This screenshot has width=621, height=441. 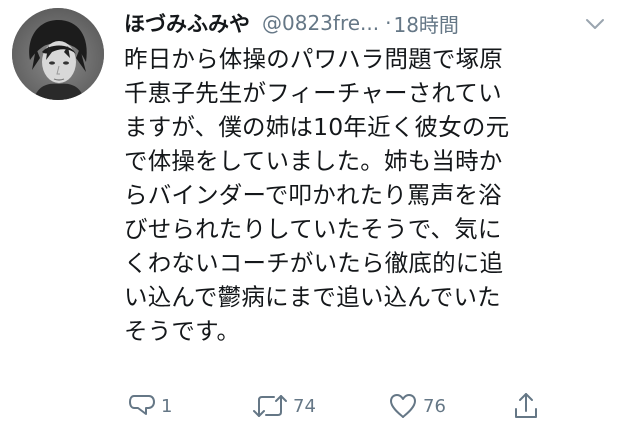 What do you see at coordinates (417, 406) in the screenshot?
I see `like-button: 76` at bounding box center [417, 406].